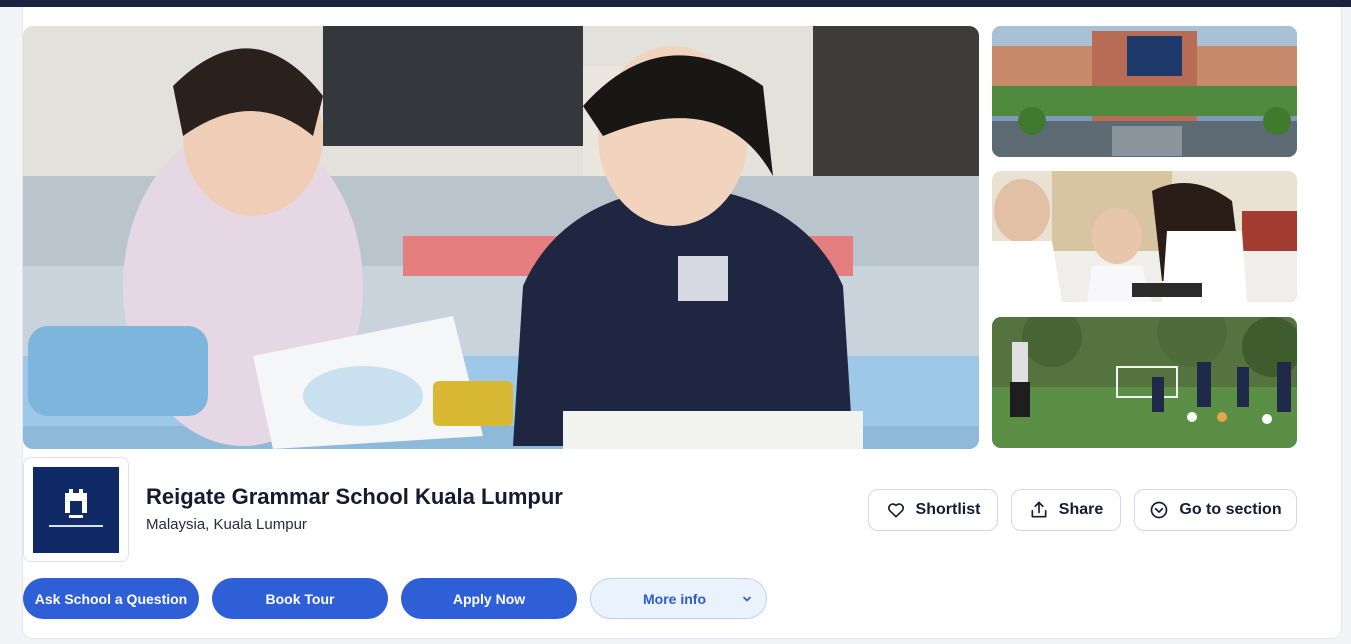 This screenshot has width=1351, height=644. What do you see at coordinates (300, 598) in the screenshot?
I see `book-tour-button: Book Tour` at bounding box center [300, 598].